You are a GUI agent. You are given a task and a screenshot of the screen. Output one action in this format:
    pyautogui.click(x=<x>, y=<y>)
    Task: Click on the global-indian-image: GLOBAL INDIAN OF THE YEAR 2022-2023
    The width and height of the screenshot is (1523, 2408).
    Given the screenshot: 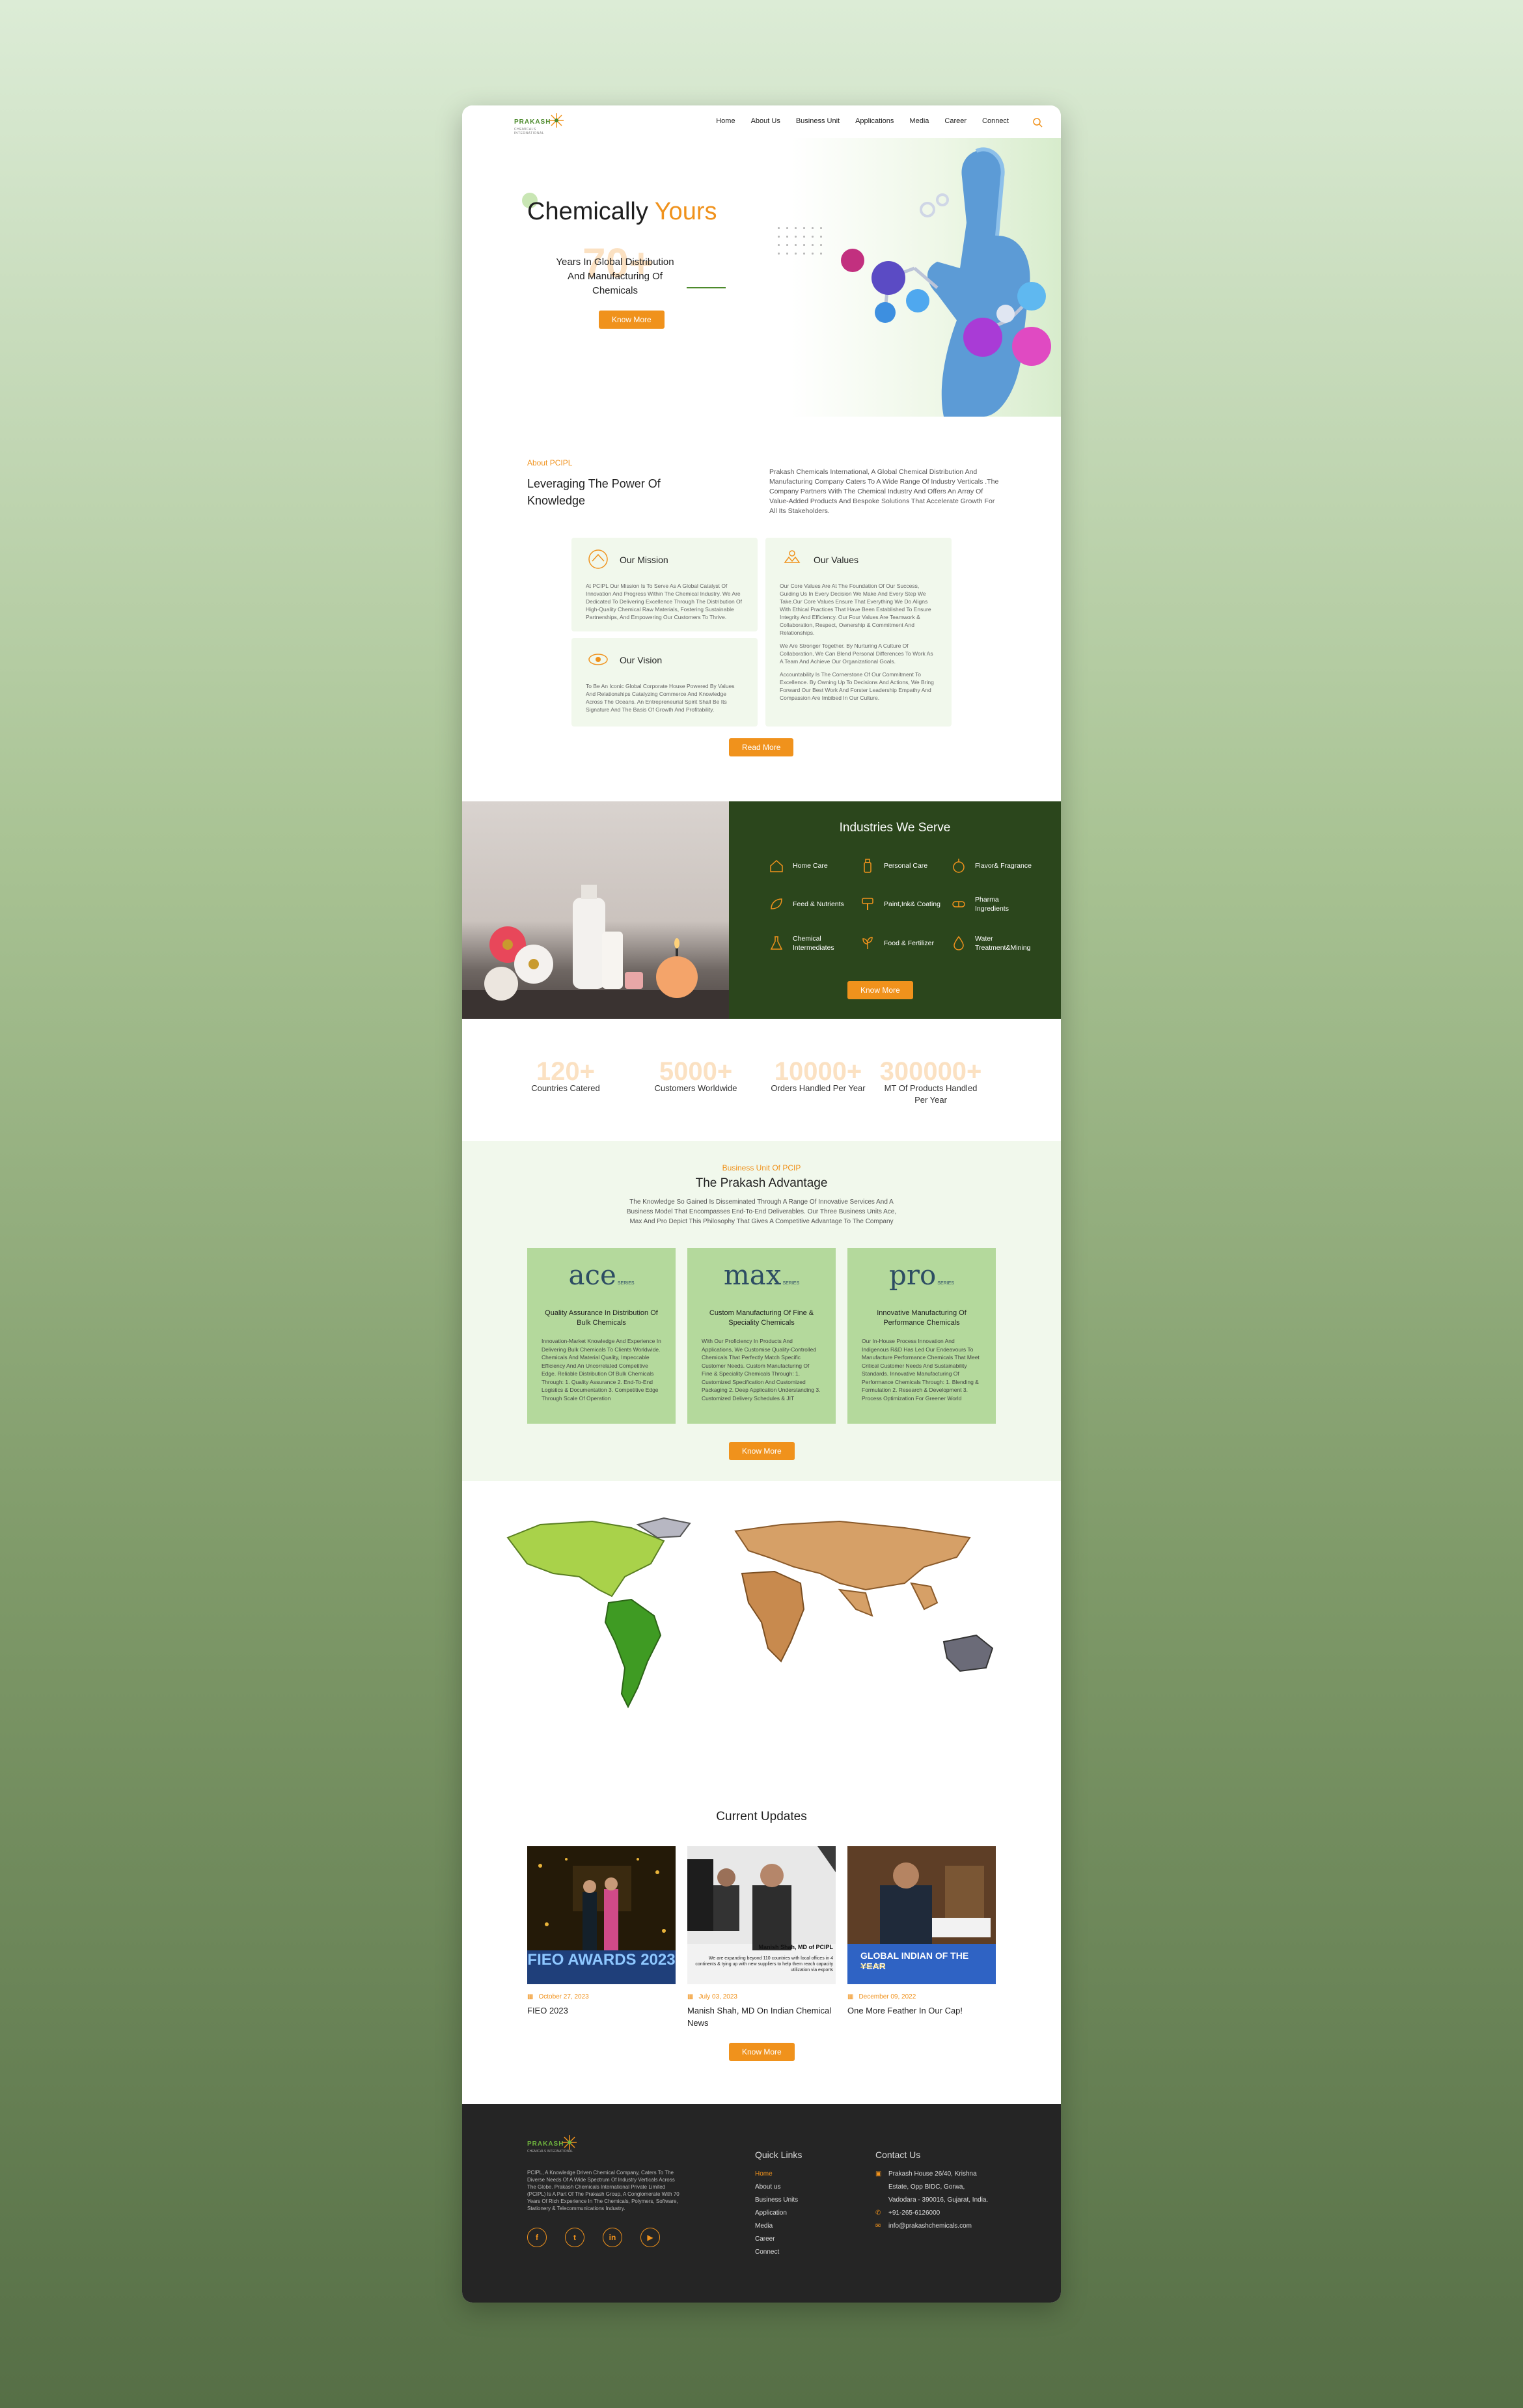 What is the action you would take?
    pyautogui.click(x=921, y=1915)
    